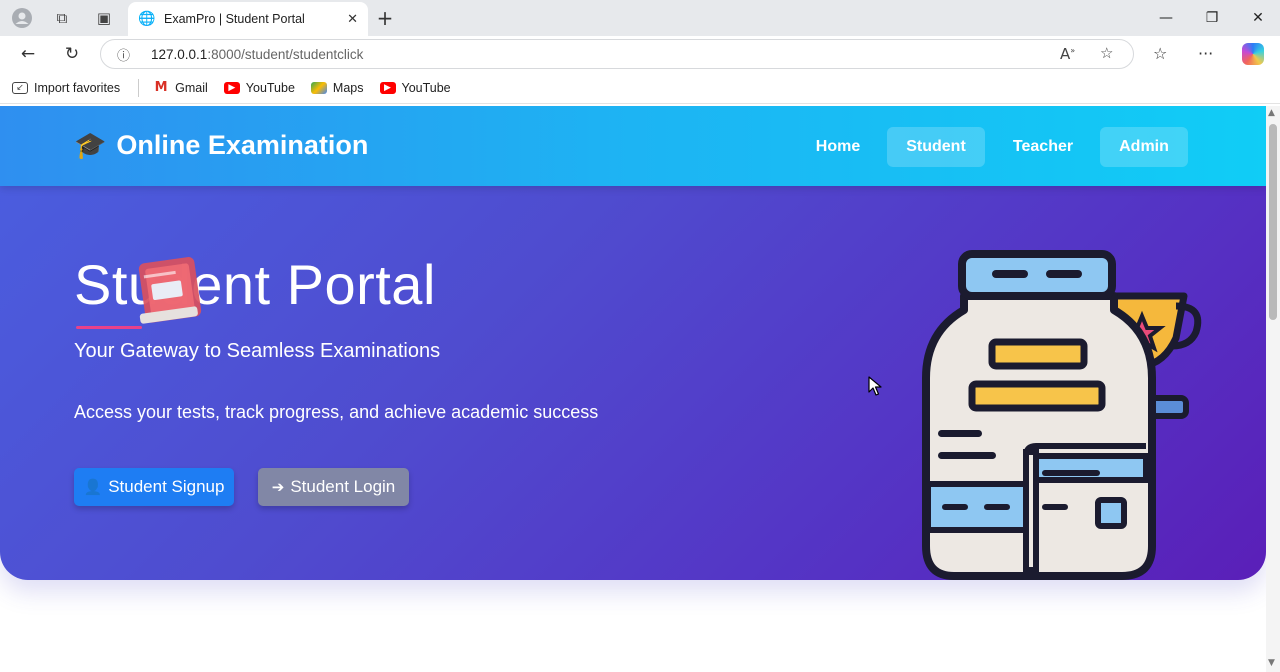  I want to click on gmail-icon: M, so click(161, 87).